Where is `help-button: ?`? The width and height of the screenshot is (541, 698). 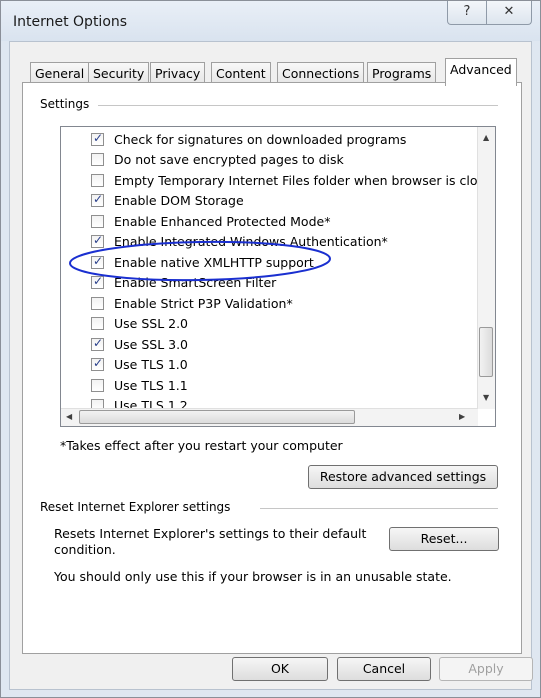 help-button: ? is located at coordinates (467, 13).